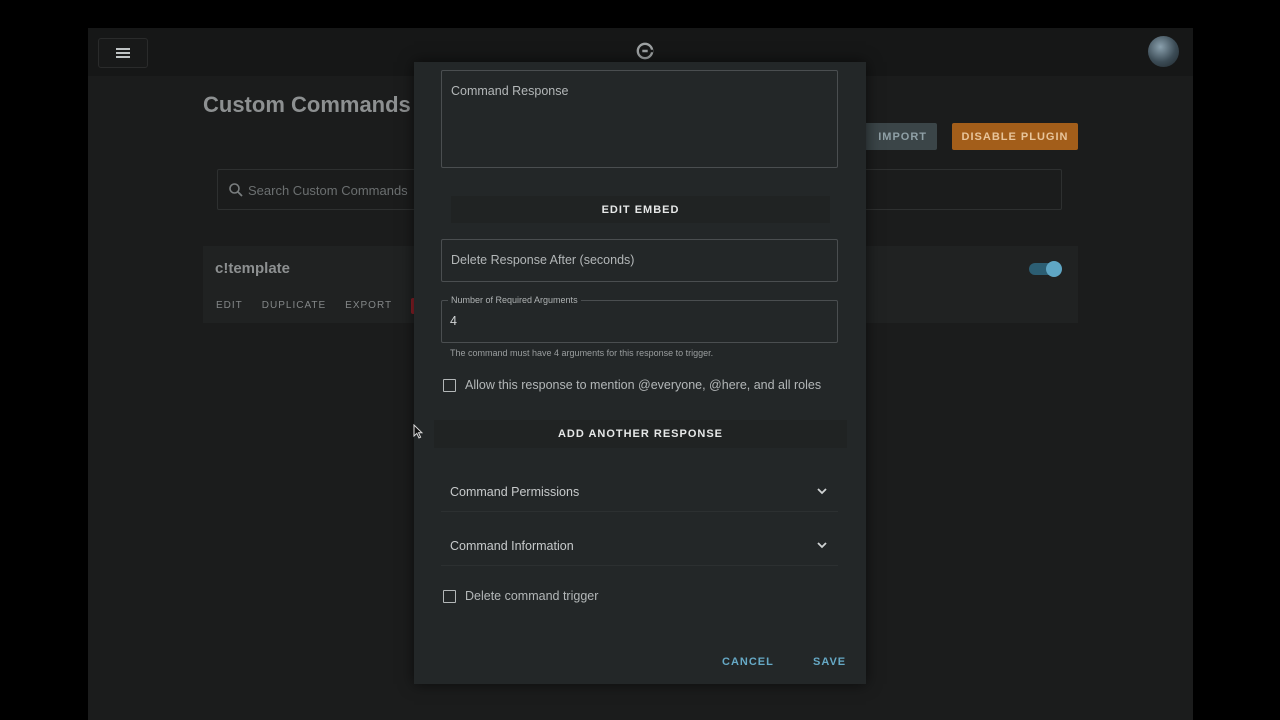 The width and height of the screenshot is (1280, 720). What do you see at coordinates (510, 91) in the screenshot?
I see `command-response-label: Command Response` at bounding box center [510, 91].